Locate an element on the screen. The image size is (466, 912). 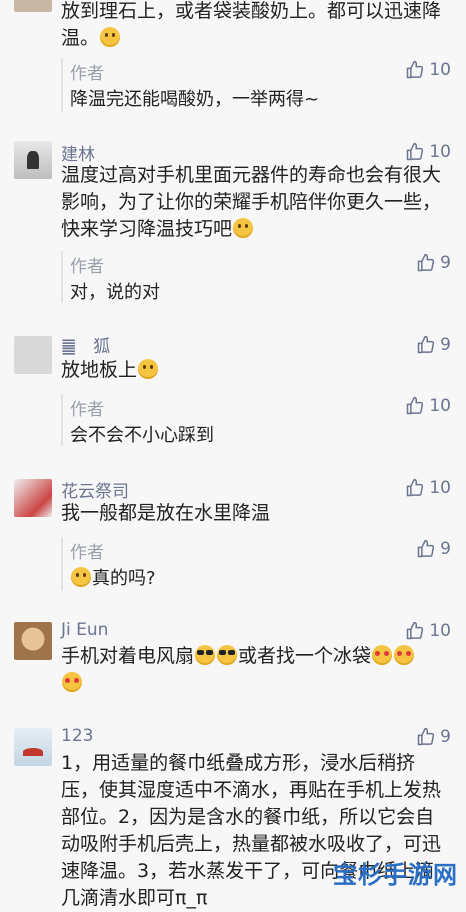
reply-text: 降温完还能喝酸奶，一举两得~ is located at coordinates (195, 99).